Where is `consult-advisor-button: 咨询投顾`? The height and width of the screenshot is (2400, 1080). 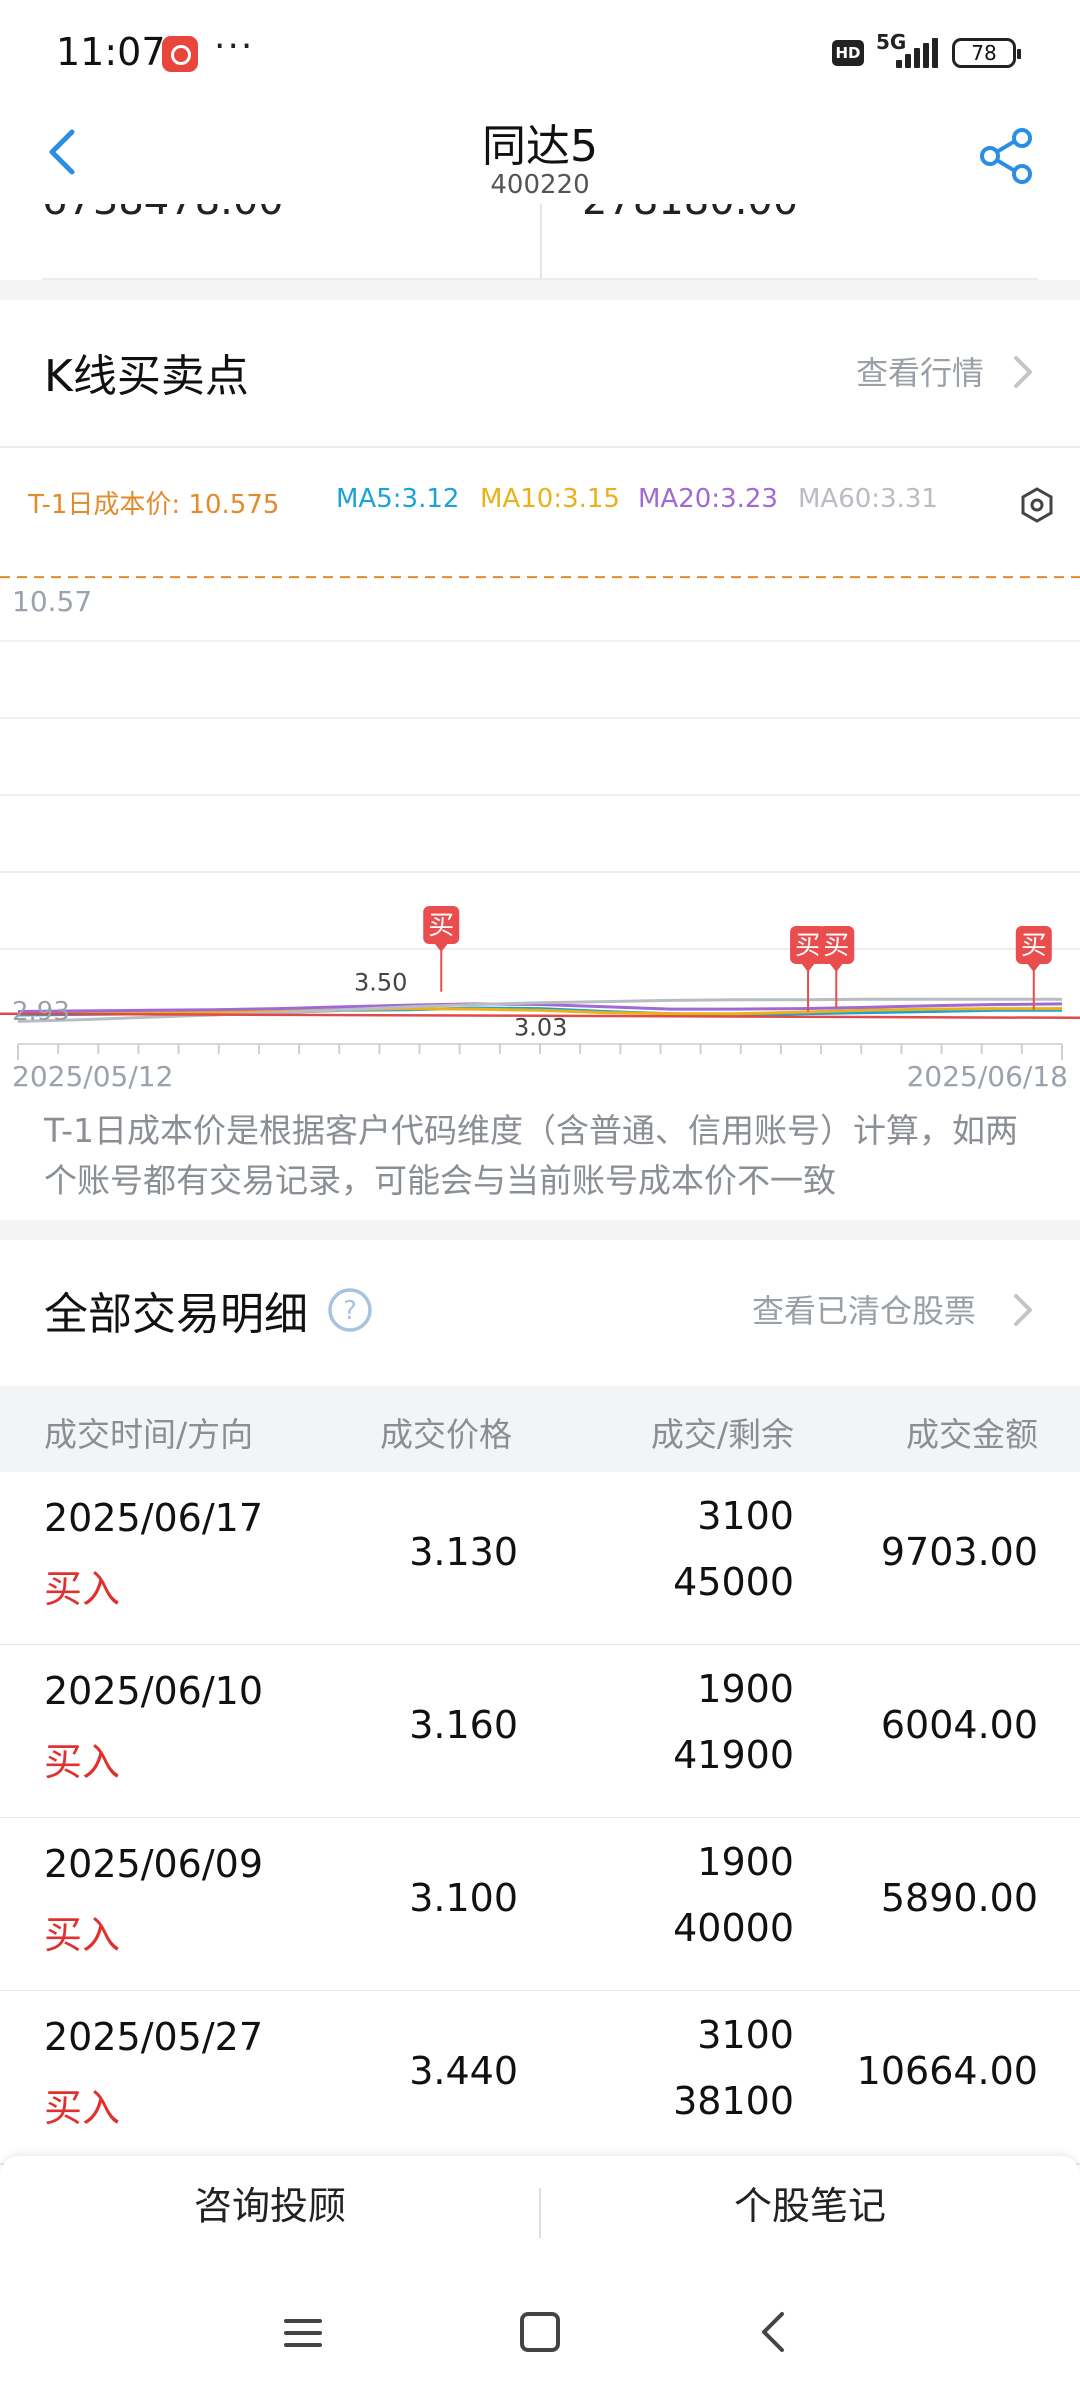 consult-advisor-button: 咨询投顾 is located at coordinates (270, 2210).